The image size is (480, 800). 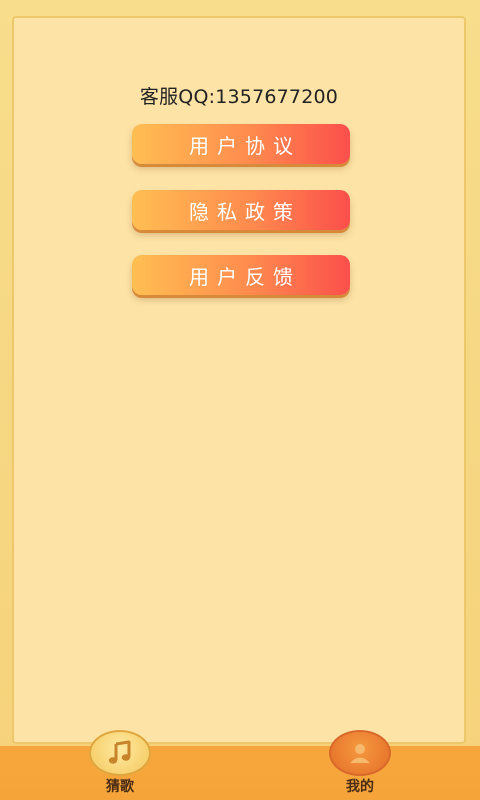 I want to click on customer-service-qq: 客服QQ:1357677200, so click(x=239, y=97).